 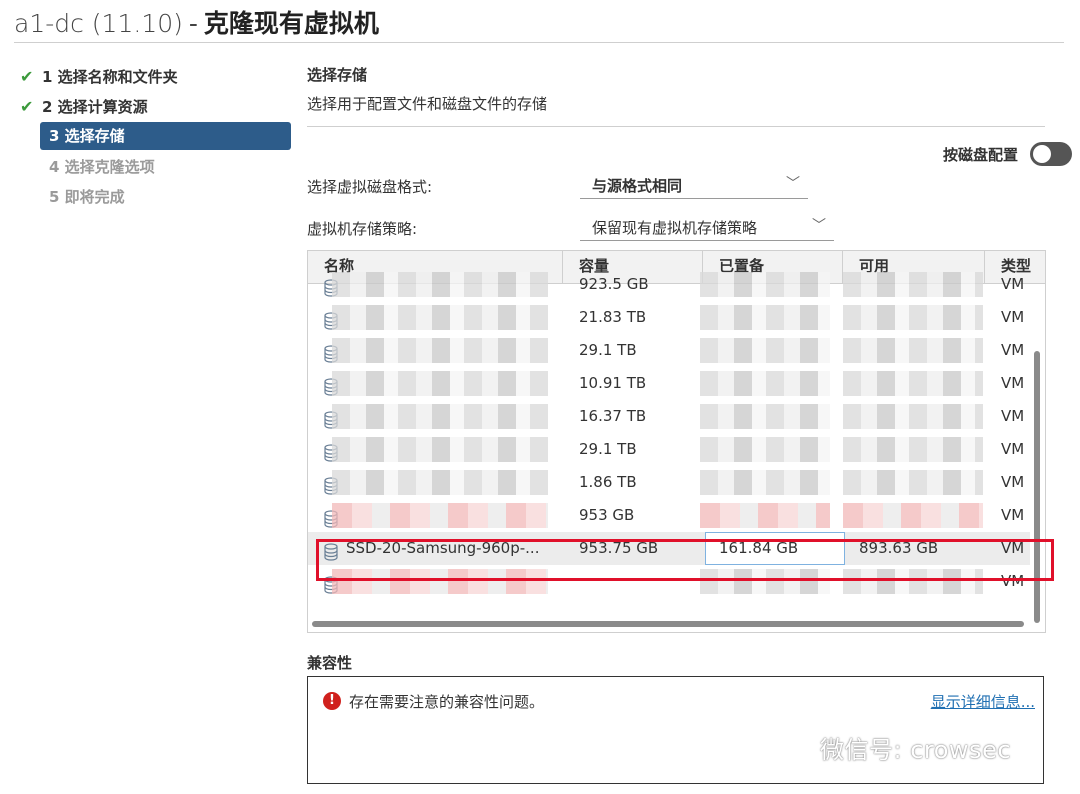 I want to click on datastore-capacity-cell: 16.37 TB, so click(x=613, y=416).